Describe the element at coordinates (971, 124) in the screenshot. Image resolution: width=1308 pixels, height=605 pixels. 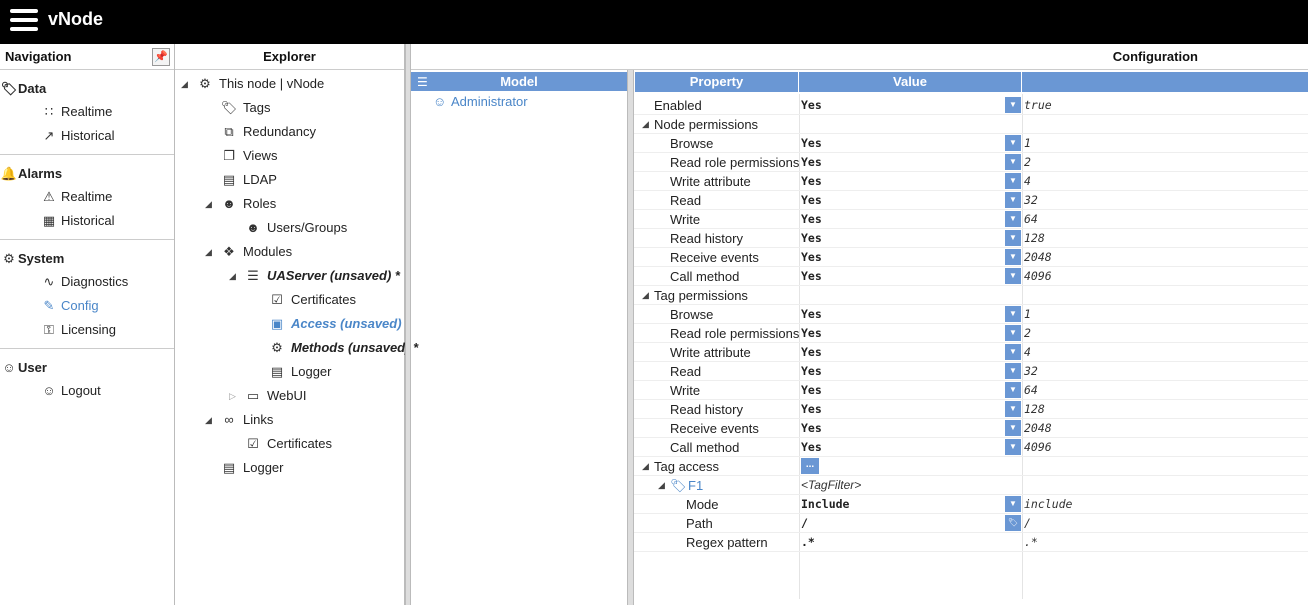
I see `property-row: ◢ Node permissions` at that location.